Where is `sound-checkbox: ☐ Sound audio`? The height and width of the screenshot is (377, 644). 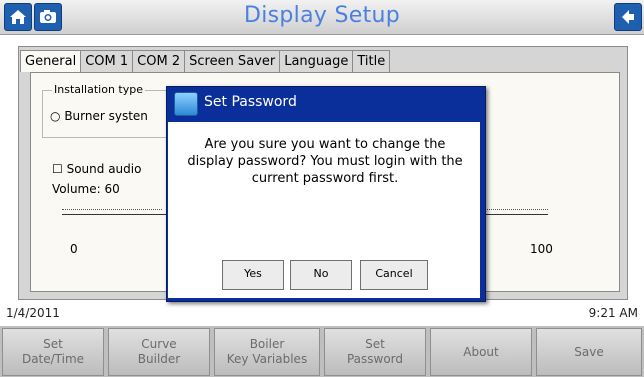 sound-checkbox: ☐ Sound audio is located at coordinates (96, 169).